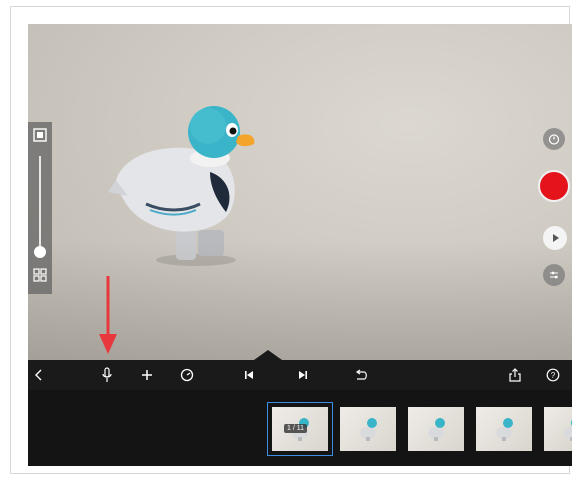 The image size is (574, 480). I want to click on play-button, so click(555, 238).